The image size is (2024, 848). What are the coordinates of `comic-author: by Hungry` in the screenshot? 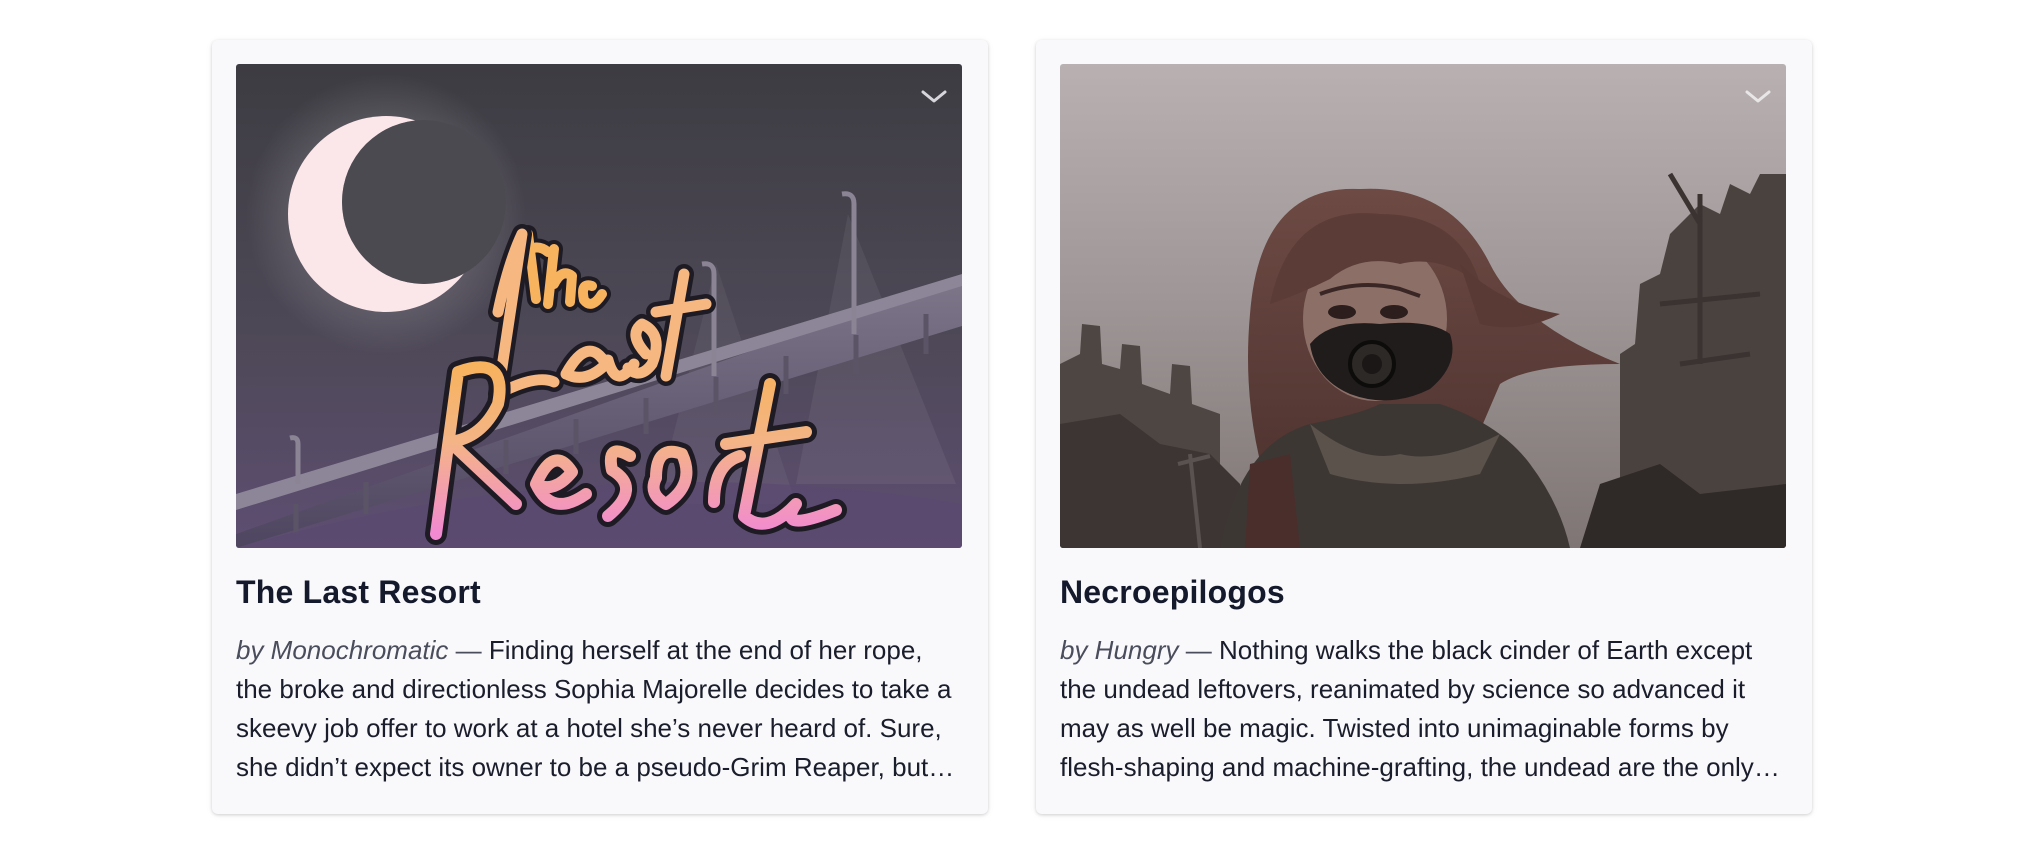 It's located at (1119, 650).